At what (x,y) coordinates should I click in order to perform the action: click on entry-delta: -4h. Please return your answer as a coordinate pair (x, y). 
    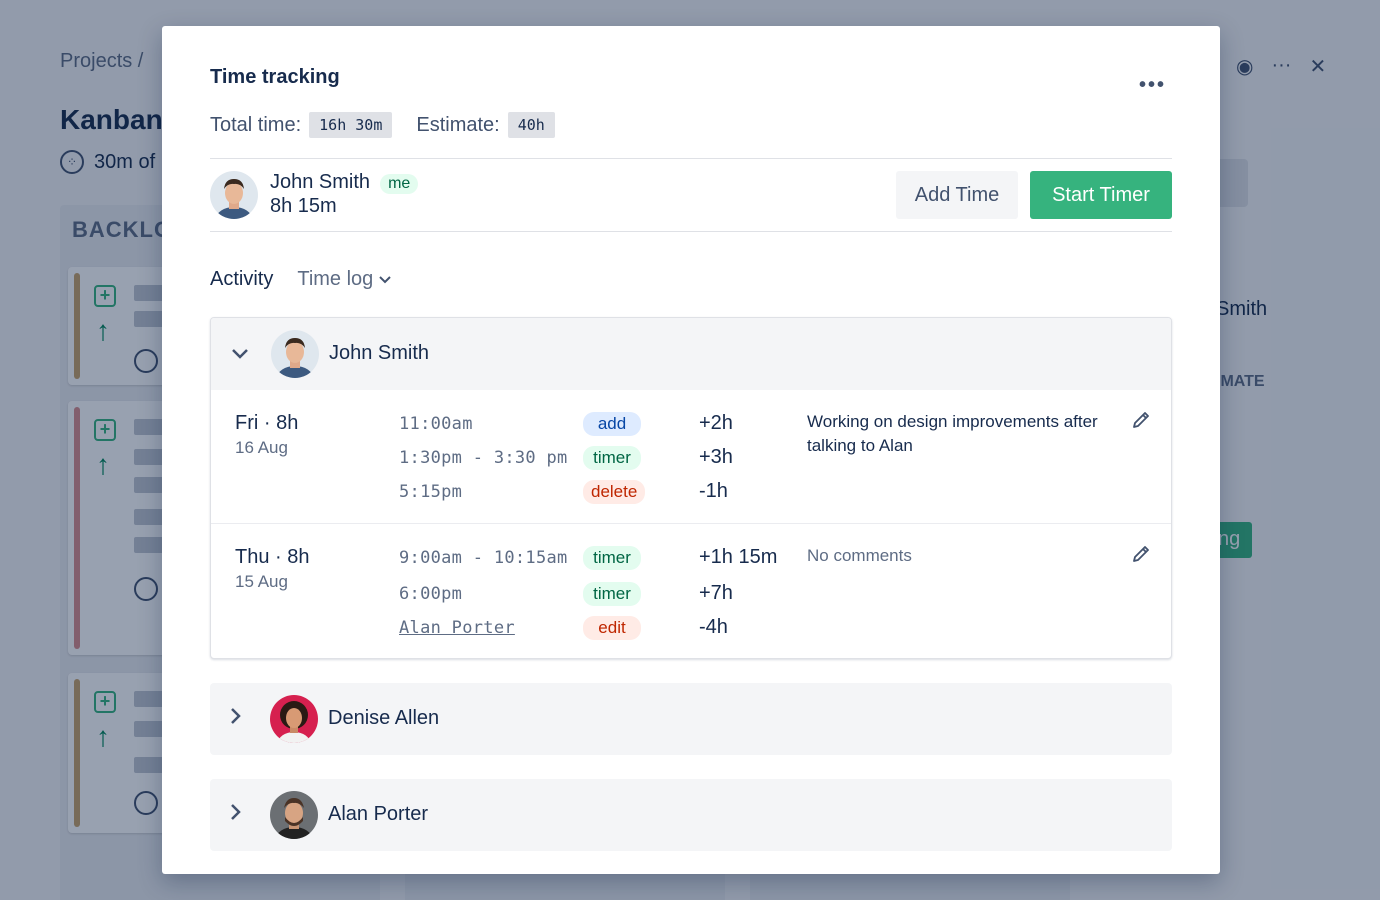
    Looking at the image, I should click on (713, 627).